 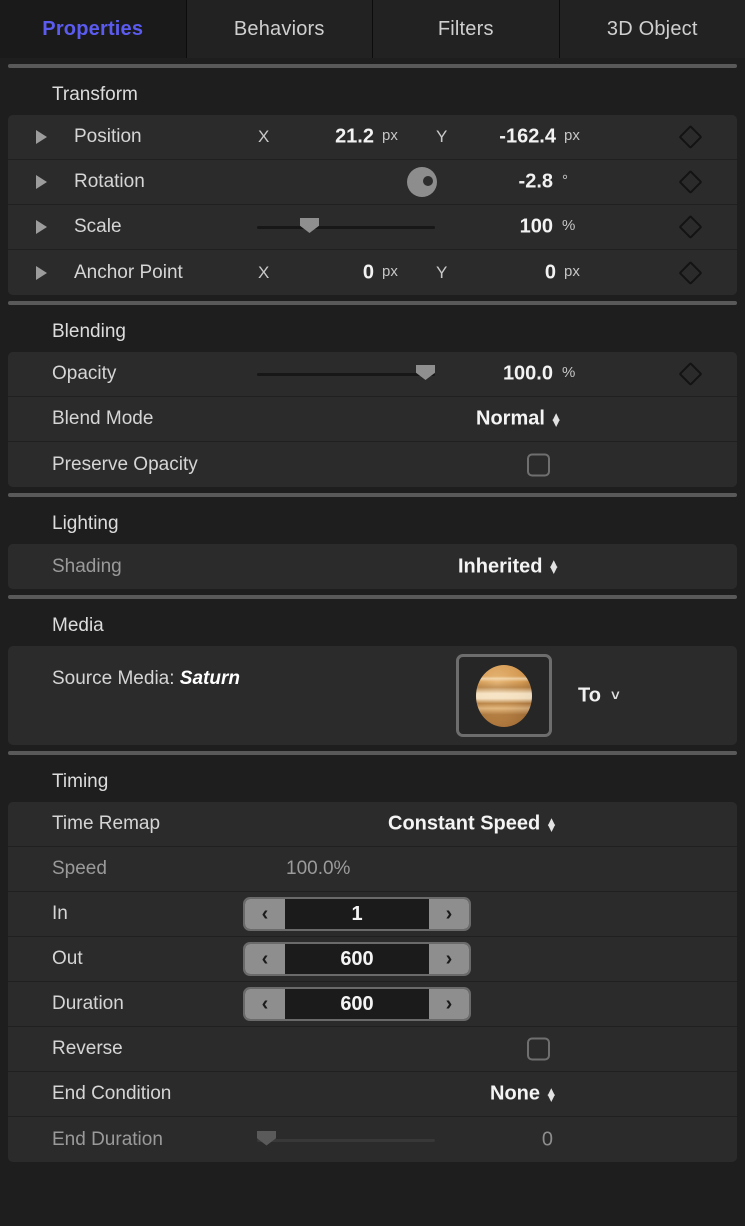 I want to click on row-shading: Shading Inherited ▴ ▾, so click(x=372, y=566).